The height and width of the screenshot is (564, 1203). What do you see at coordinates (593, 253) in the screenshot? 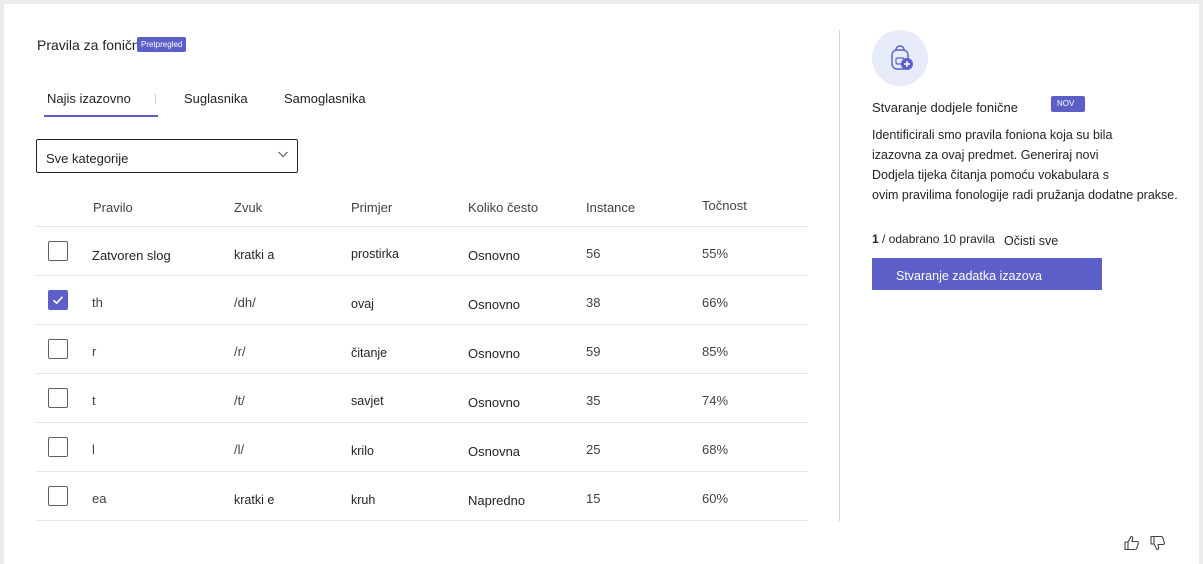
I see `cell-instances: 56` at bounding box center [593, 253].